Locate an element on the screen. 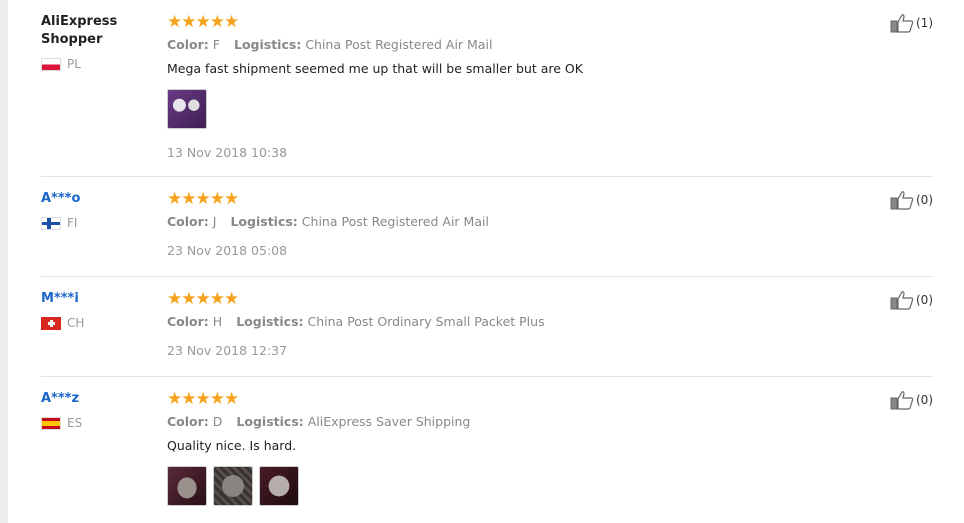 The image size is (964, 523). poland-flag-icon is located at coordinates (51, 64).